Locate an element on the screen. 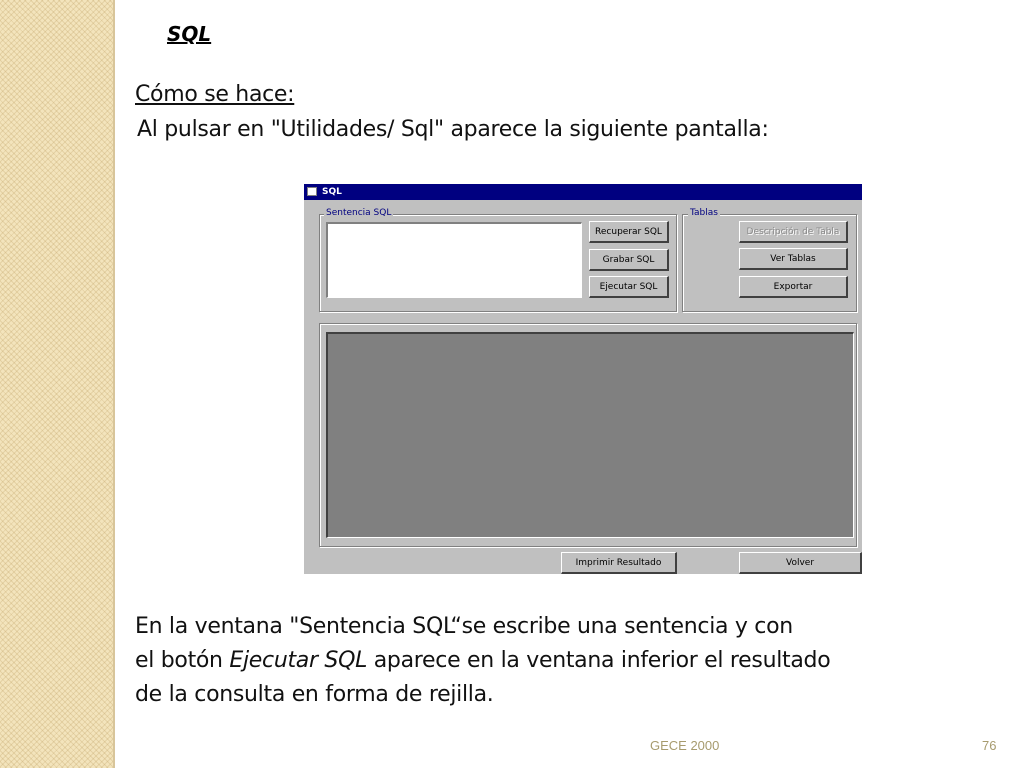 The height and width of the screenshot is (768, 1024). exportar-button: Exportar is located at coordinates (793, 287).